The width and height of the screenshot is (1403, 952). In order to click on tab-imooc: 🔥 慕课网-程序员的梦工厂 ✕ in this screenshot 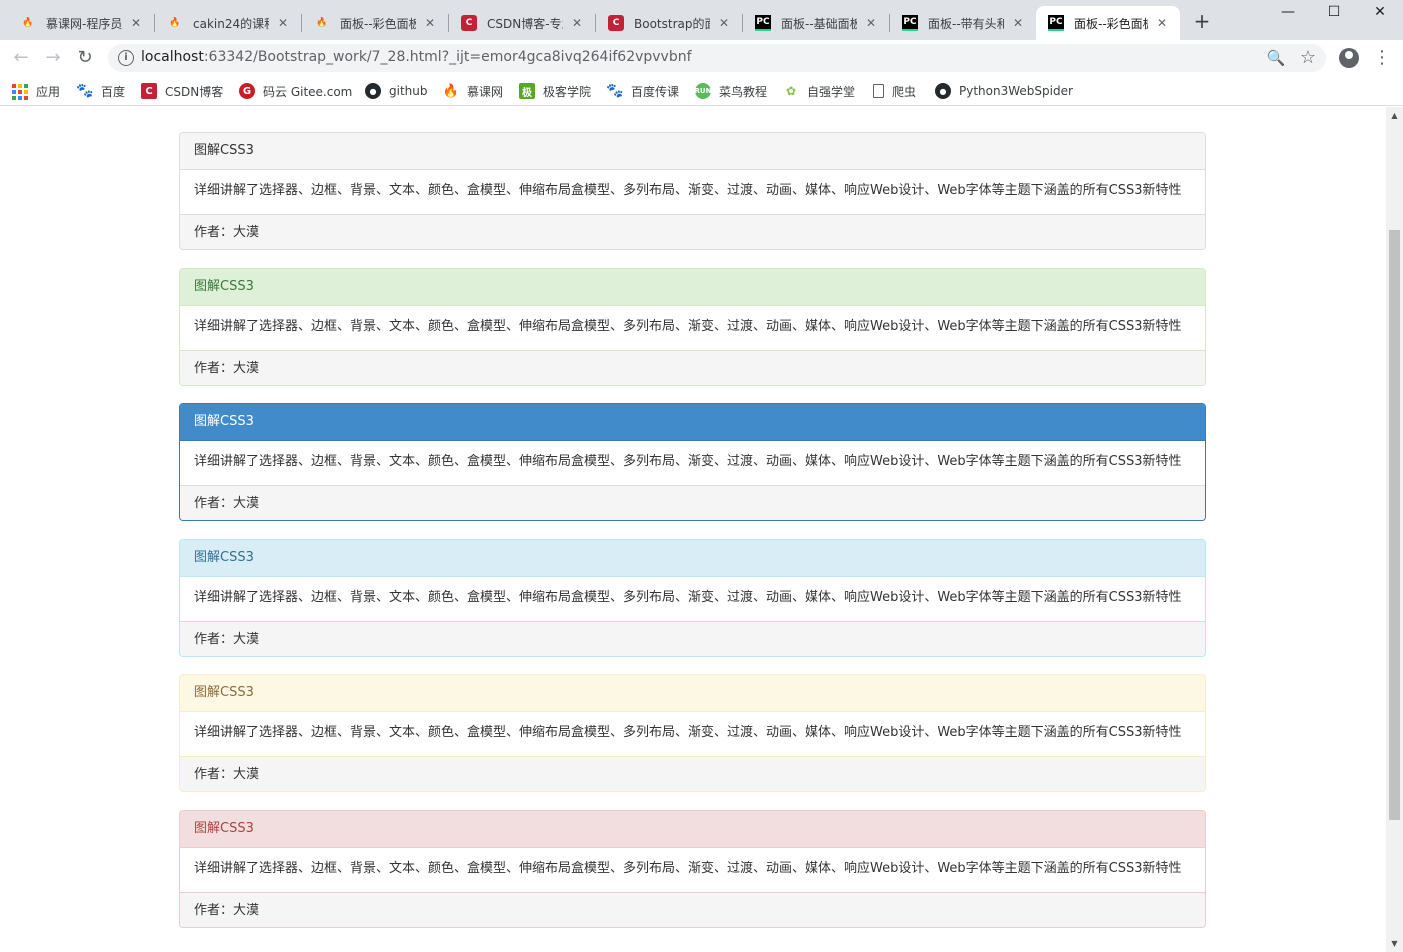, I will do `click(81, 23)`.